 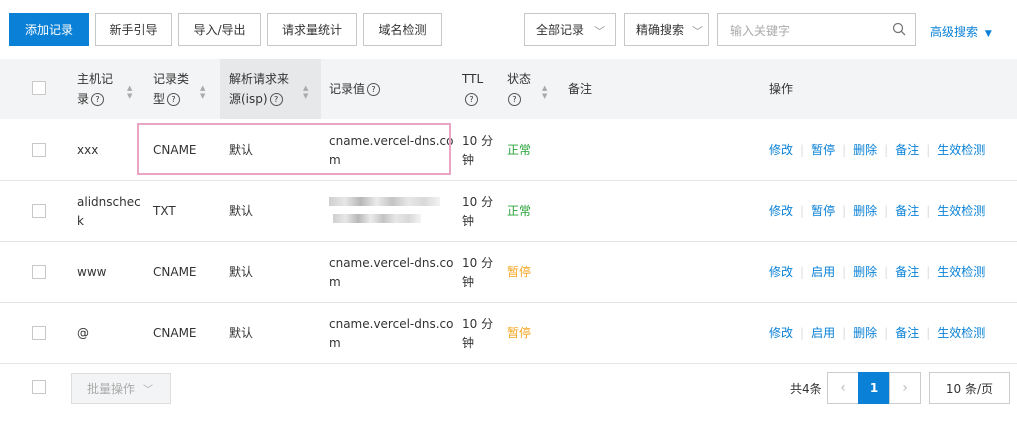 I want to click on bulk-action-label: 批量操作, so click(x=111, y=389).